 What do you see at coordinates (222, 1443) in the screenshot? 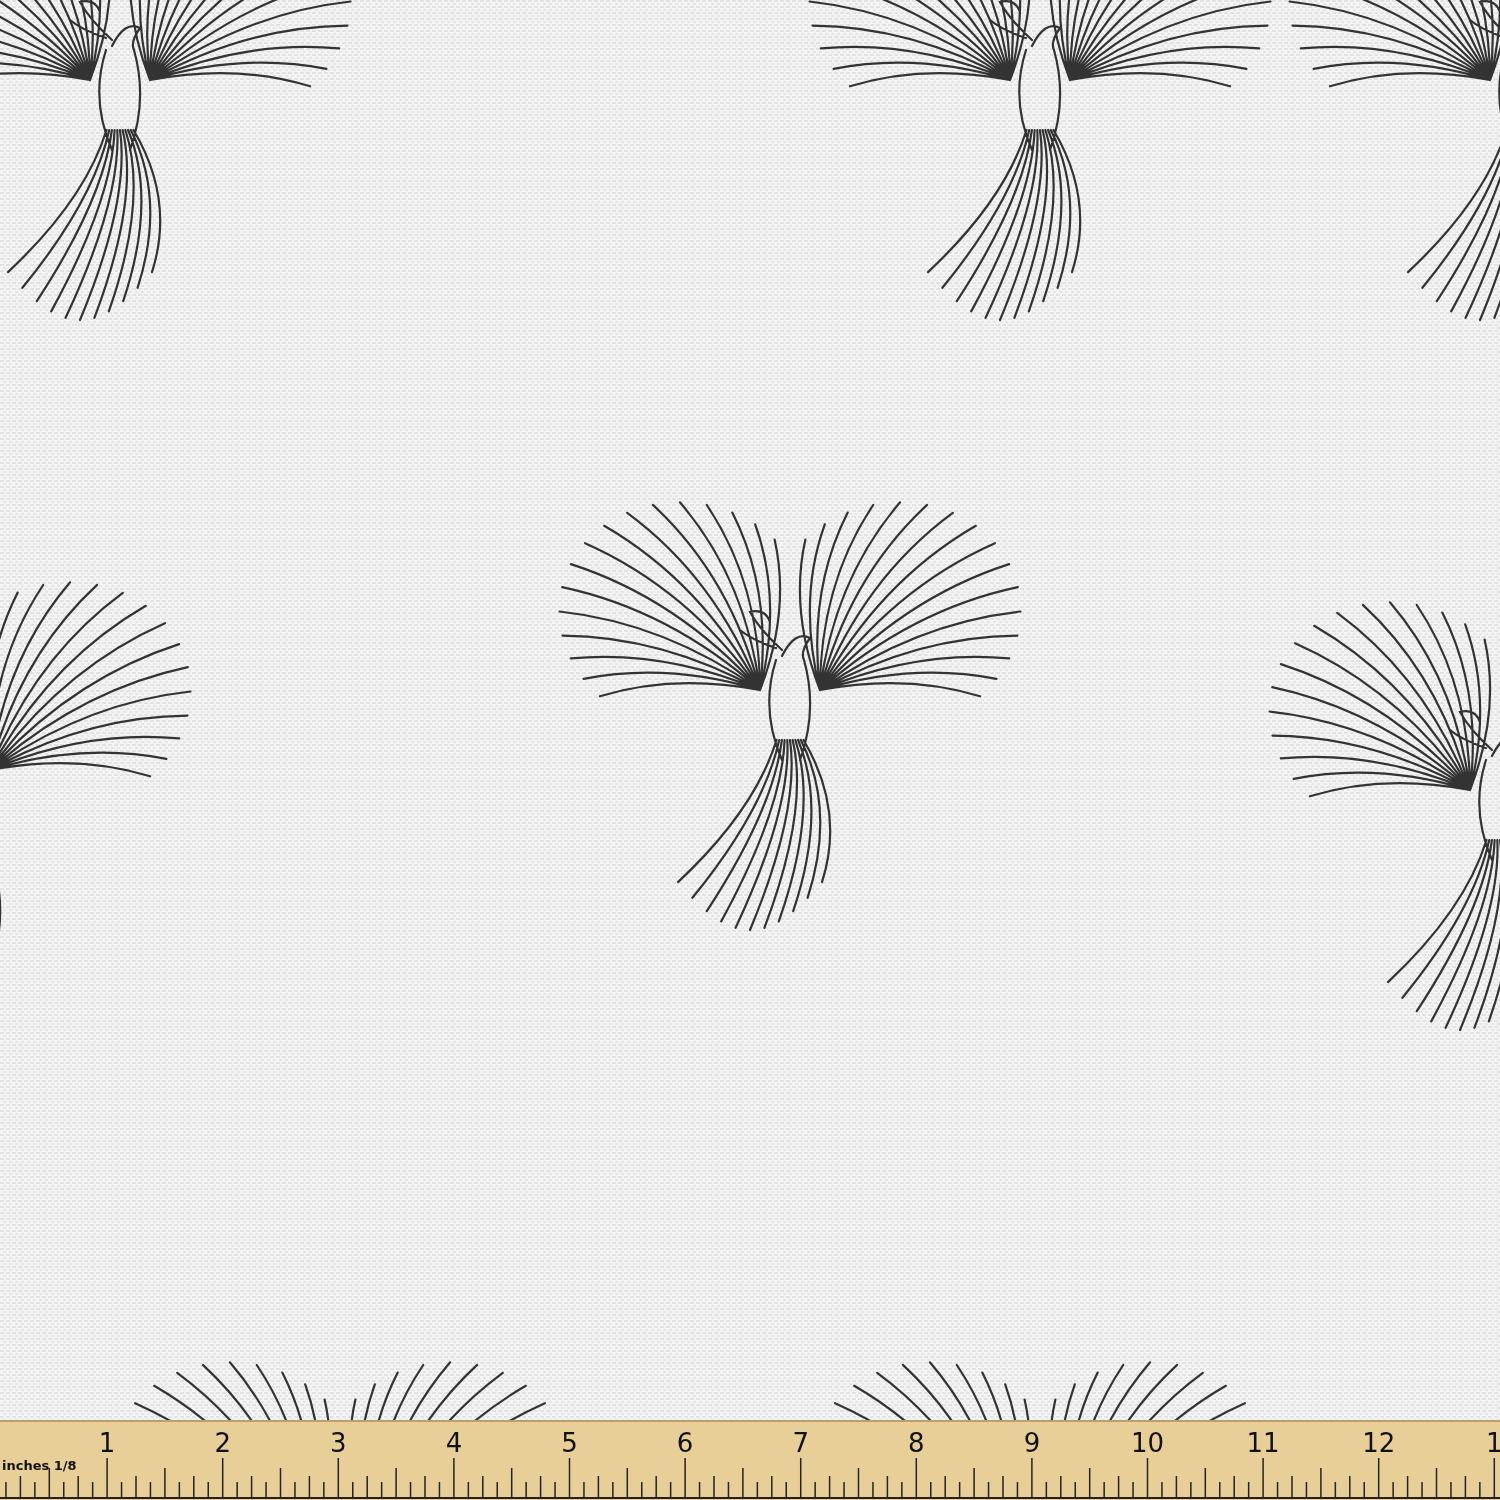
I see `ruler-number: 2` at bounding box center [222, 1443].